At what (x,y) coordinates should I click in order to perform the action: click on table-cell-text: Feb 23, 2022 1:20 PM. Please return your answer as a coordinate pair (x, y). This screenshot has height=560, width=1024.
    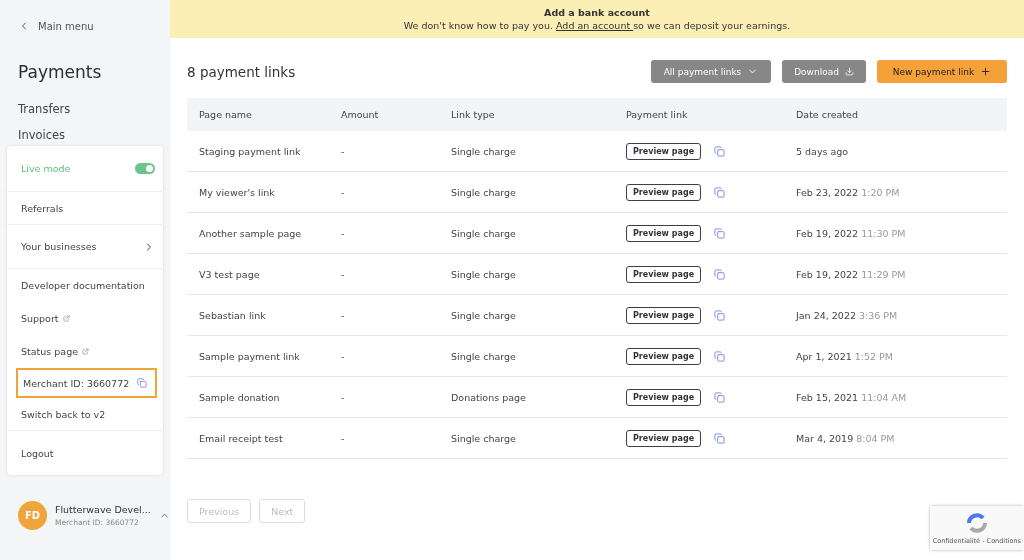
    Looking at the image, I should click on (848, 192).